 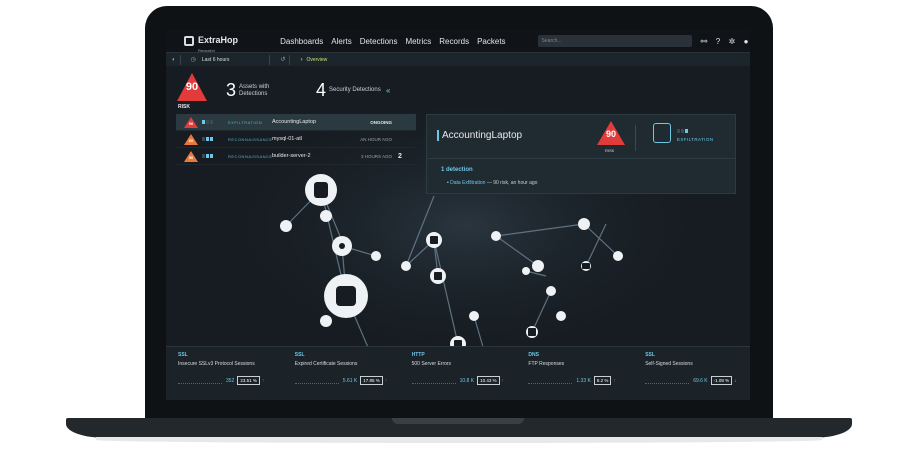 What do you see at coordinates (371, 380) in the screenshot?
I see `metric-change: 17.85 %` at bounding box center [371, 380].